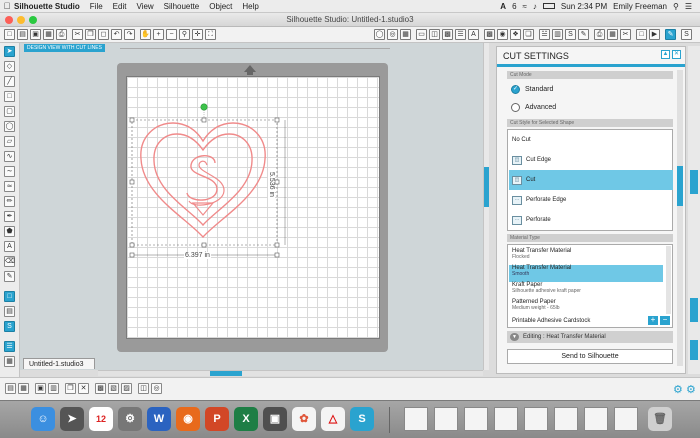 Image resolution: width=700 pixels, height=438 pixels. Describe the element at coordinates (694, 350) in the screenshot. I see `side-tab-tertiary` at that location.